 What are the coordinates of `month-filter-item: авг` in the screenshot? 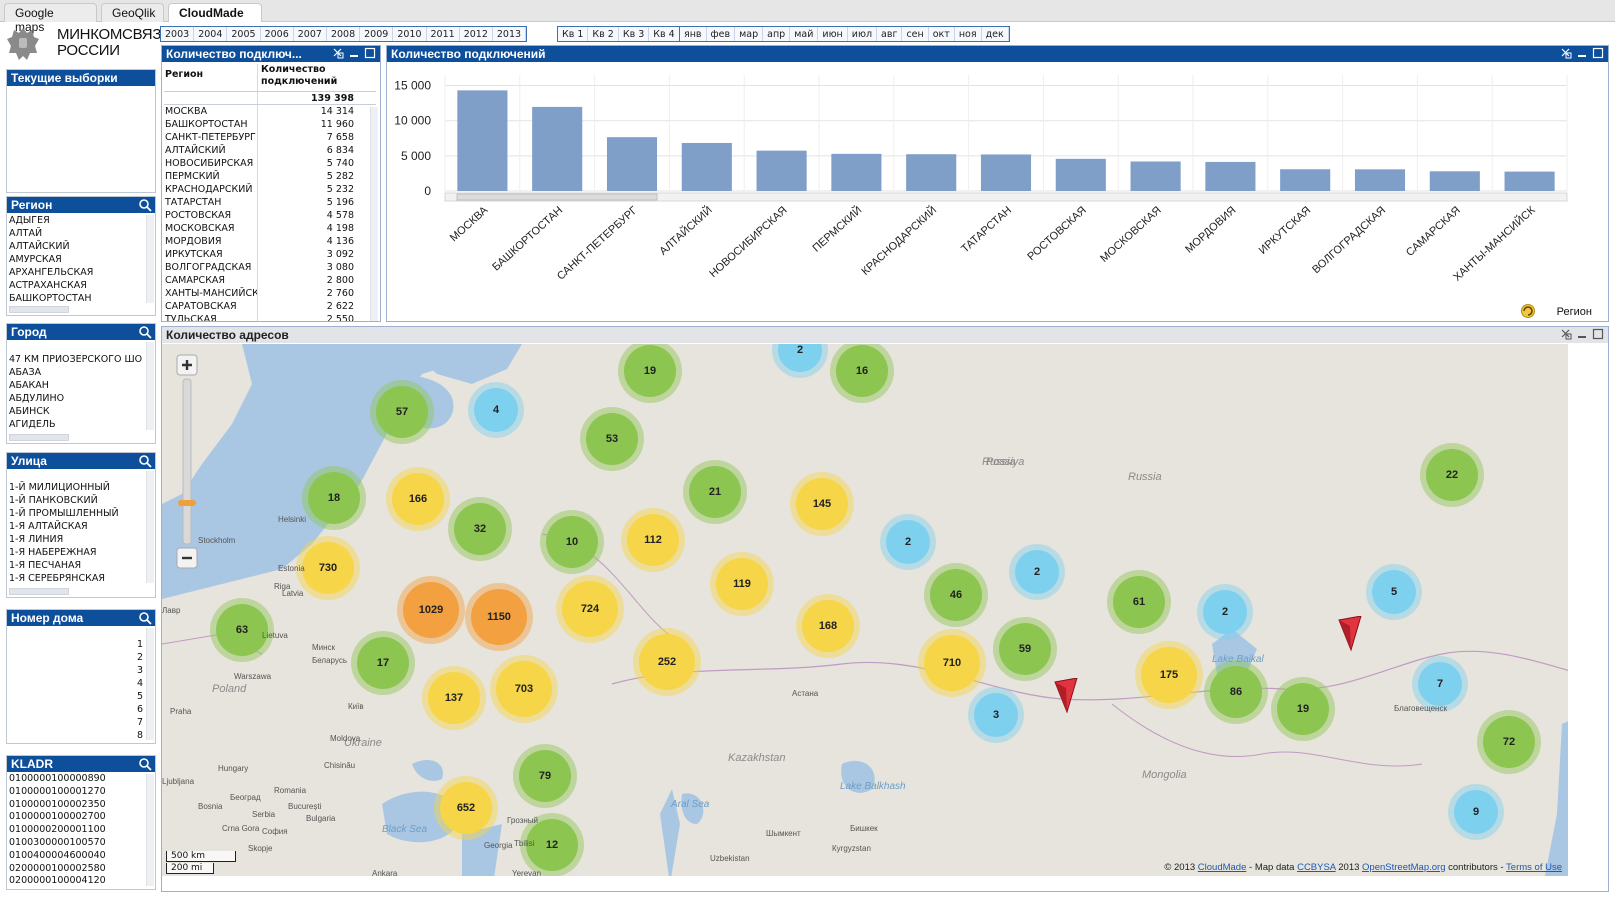 It's located at (890, 34).